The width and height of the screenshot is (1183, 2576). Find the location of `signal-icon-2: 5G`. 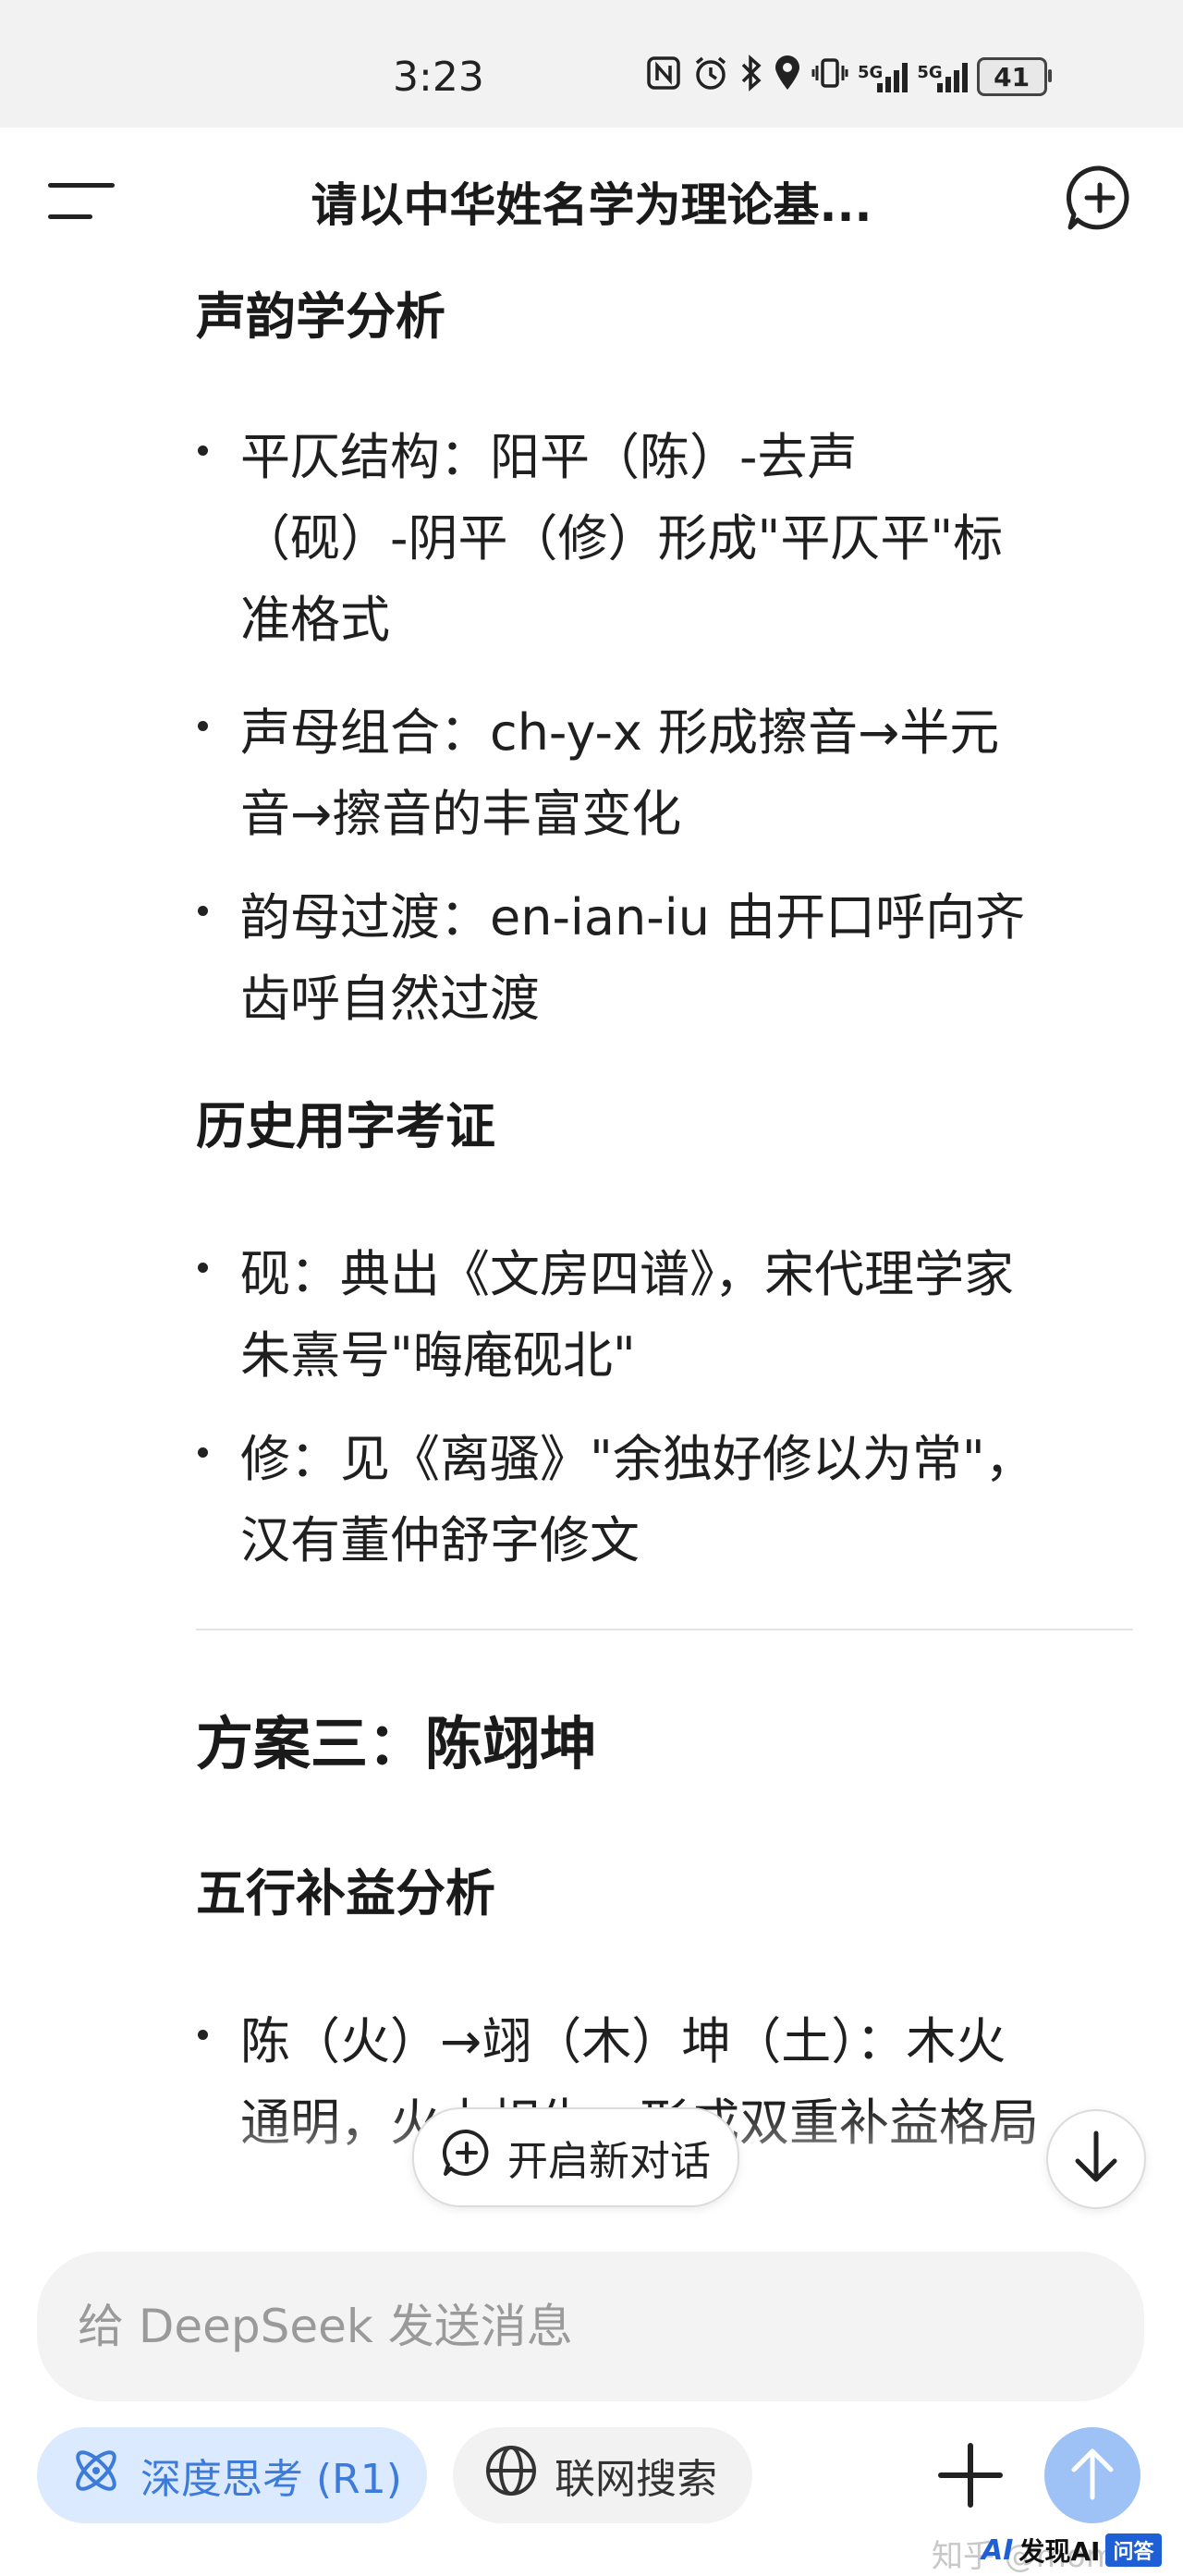

signal-icon-2: 5G is located at coordinates (943, 76).